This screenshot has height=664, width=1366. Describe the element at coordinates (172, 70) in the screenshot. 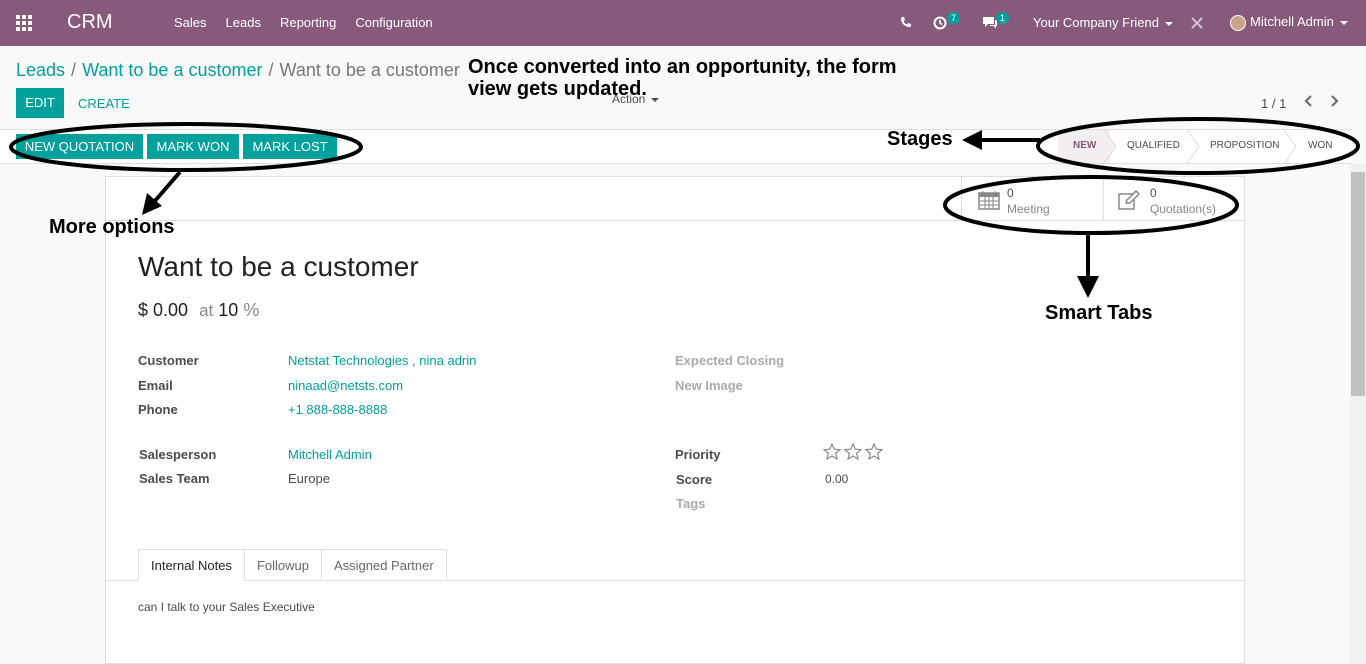

I see `breadcrumb-parent: Want to be a customer` at that location.